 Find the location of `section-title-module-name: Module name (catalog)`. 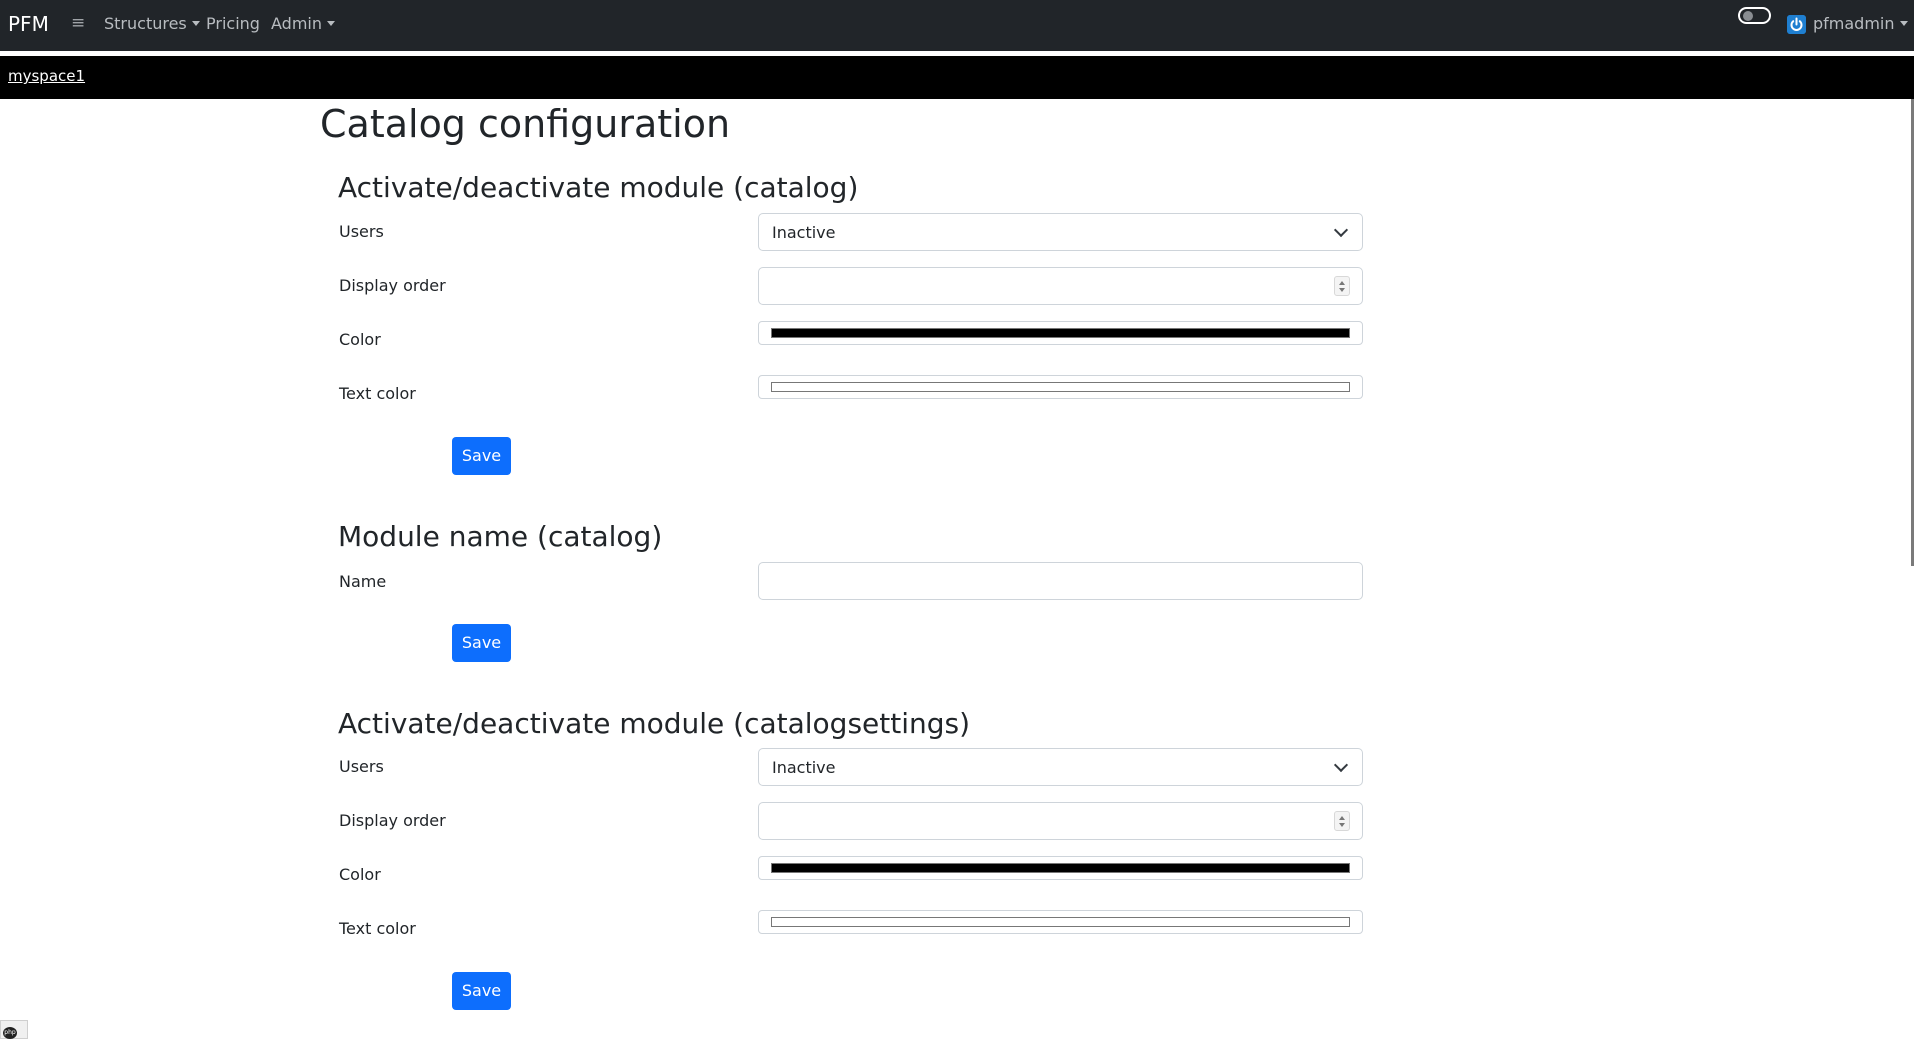

section-title-module-name: Module name (catalog) is located at coordinates (500, 536).